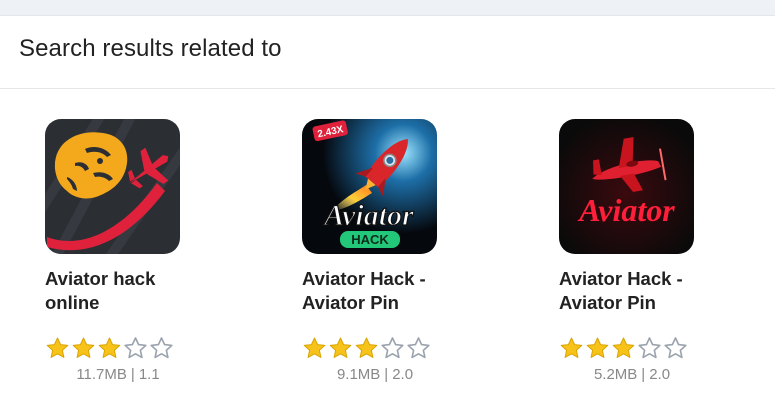 This screenshot has width=775, height=412. I want to click on app-meta: 5.2MB | 2.0, so click(632, 374).